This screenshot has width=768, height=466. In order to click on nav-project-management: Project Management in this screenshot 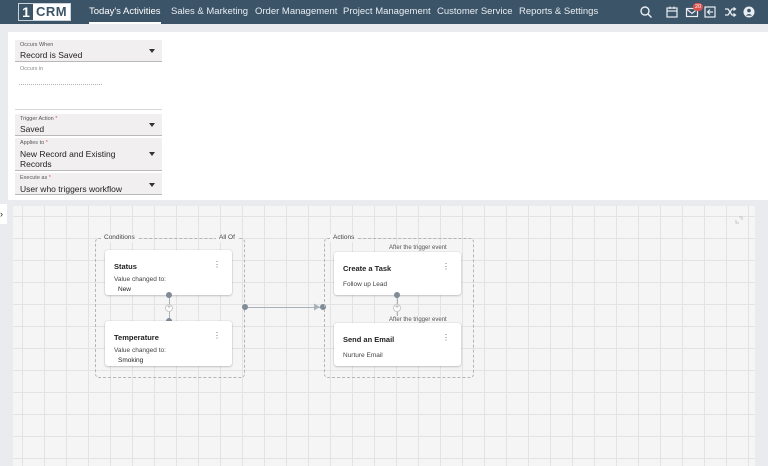, I will do `click(387, 12)`.